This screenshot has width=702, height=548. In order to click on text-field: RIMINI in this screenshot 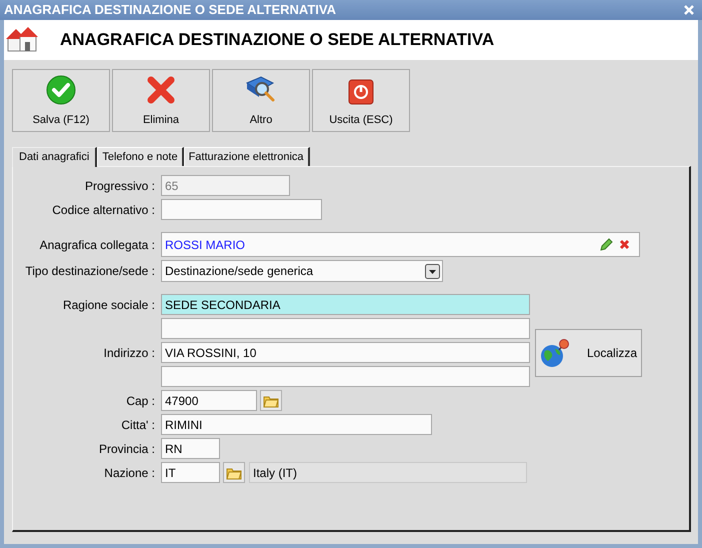, I will do `click(296, 424)`.